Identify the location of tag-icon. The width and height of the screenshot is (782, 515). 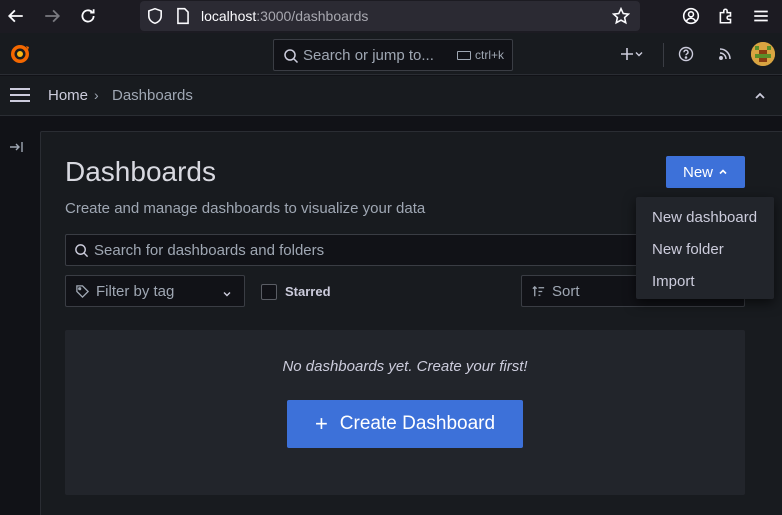
(82, 291).